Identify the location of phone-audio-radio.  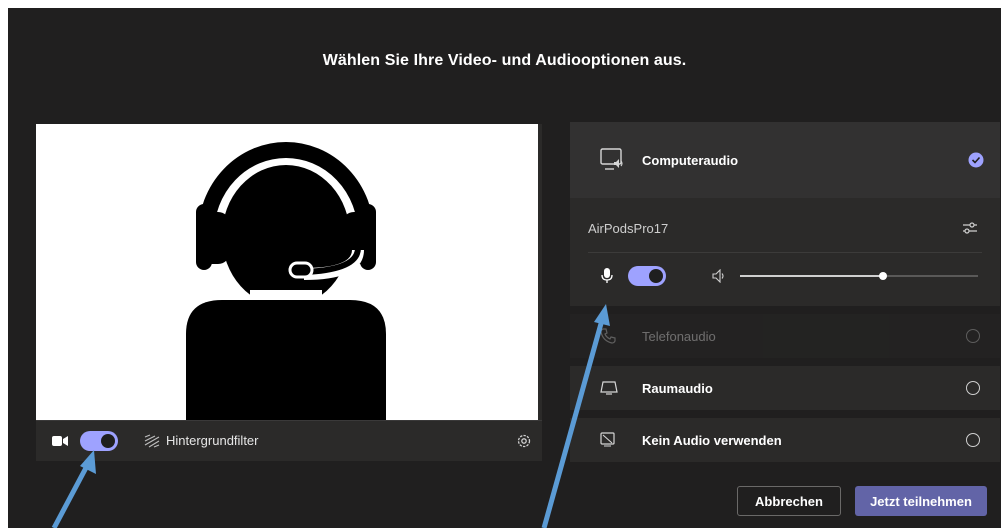
(973, 336).